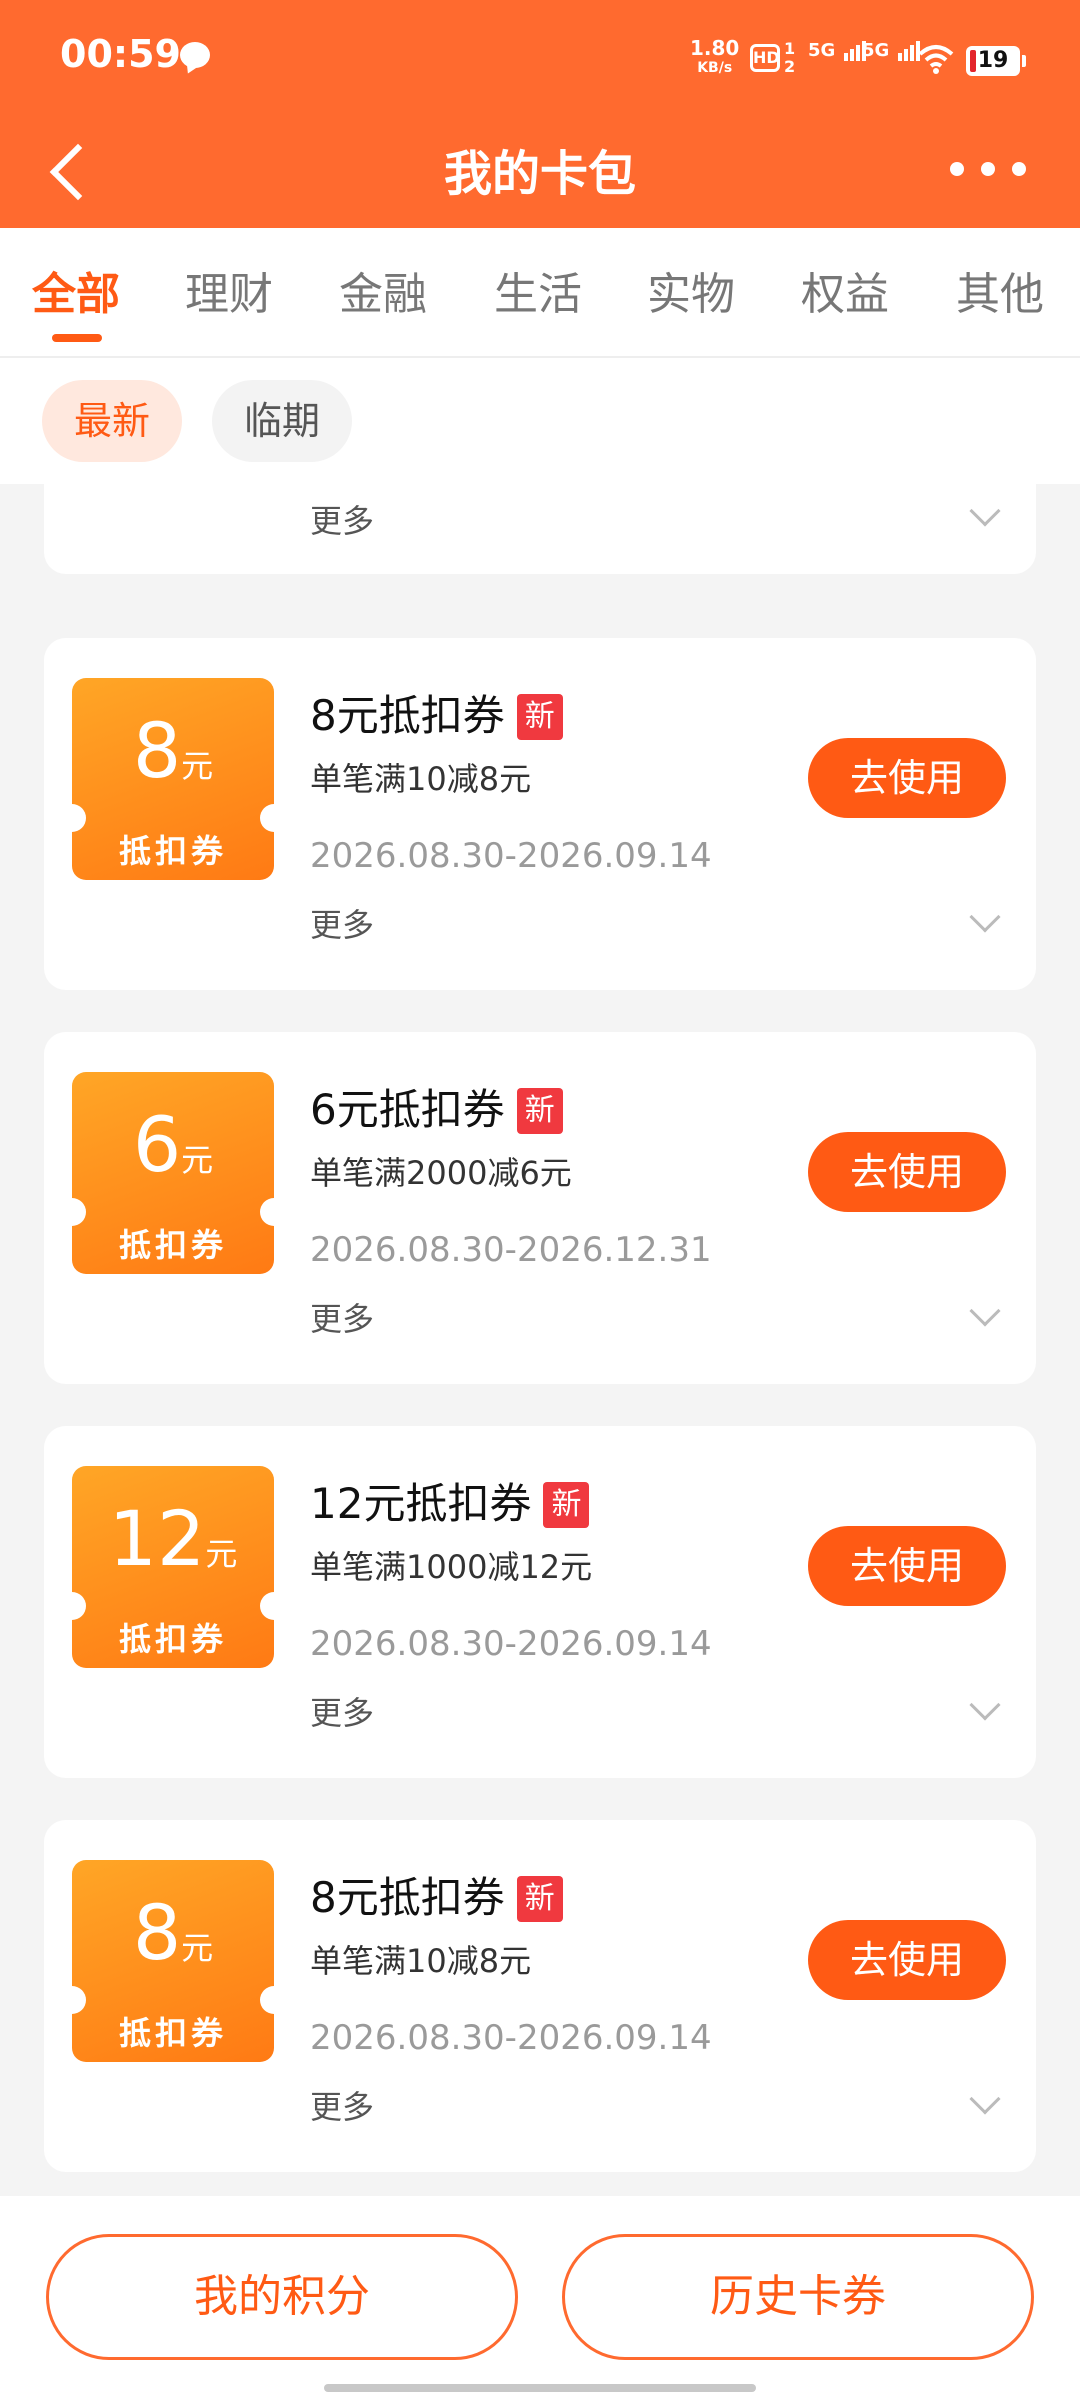 The width and height of the screenshot is (1080, 2400). I want to click on sim2-label: 5G, so click(876, 50).